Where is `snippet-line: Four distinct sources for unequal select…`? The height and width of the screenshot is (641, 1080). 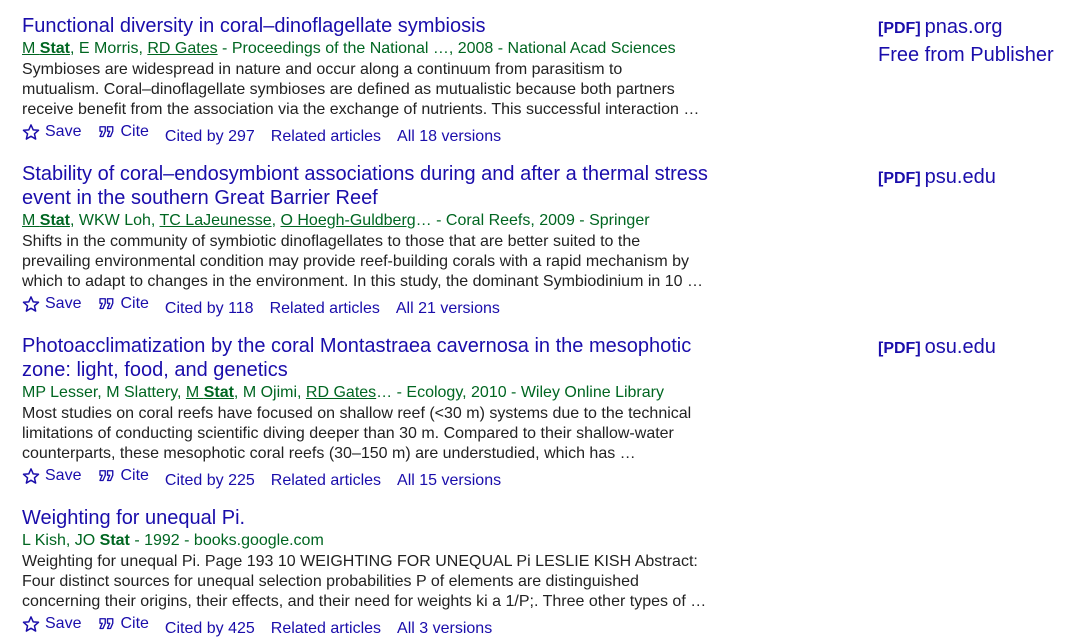 snippet-line: Four distinct sources for unequal select… is located at coordinates (330, 581).